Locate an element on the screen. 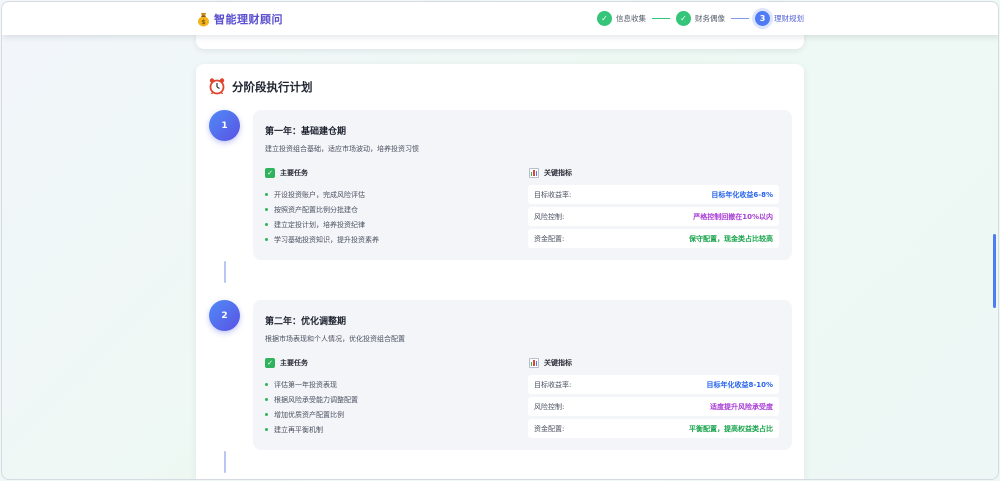 The height and width of the screenshot is (481, 1000). phase-number-badge: 2 is located at coordinates (224, 315).